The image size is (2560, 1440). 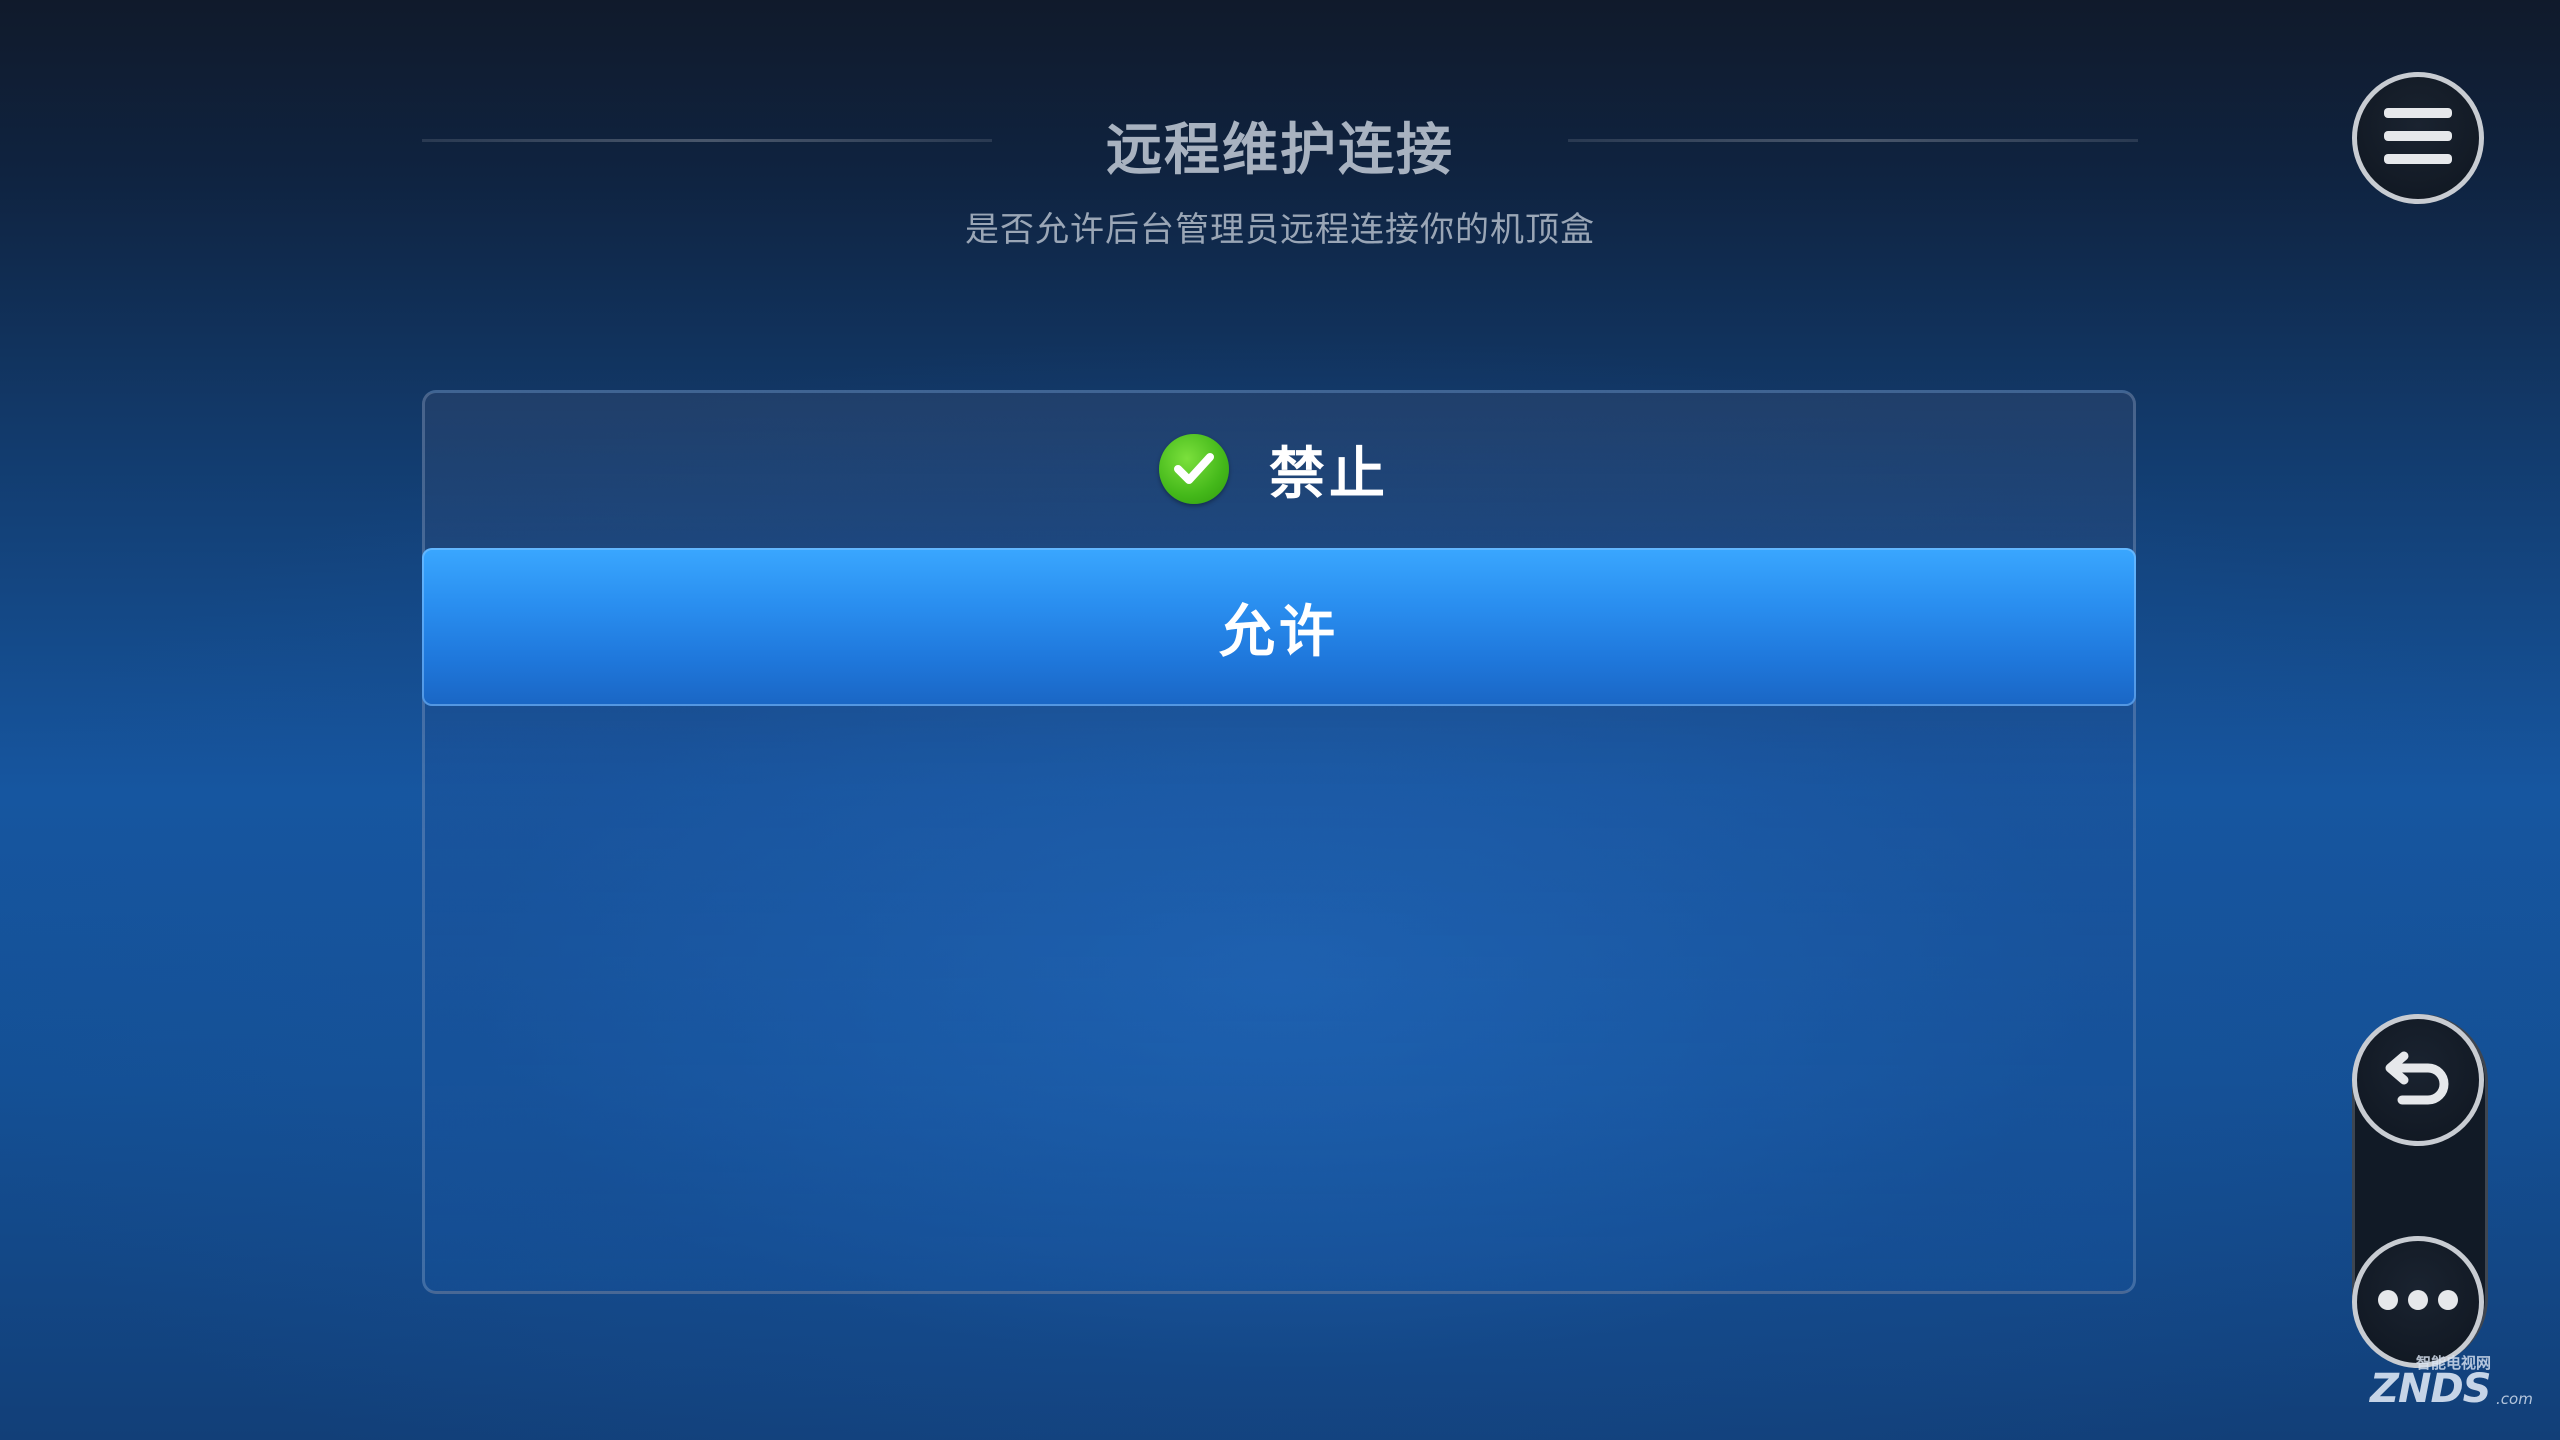 What do you see at coordinates (1853, 140) in the screenshot?
I see `header-divider-right` at bounding box center [1853, 140].